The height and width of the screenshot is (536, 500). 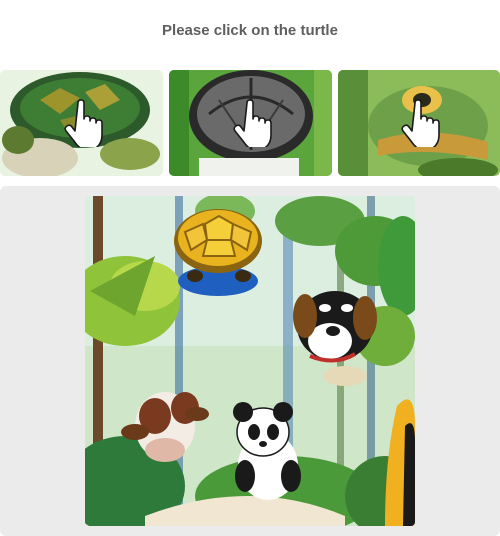 What do you see at coordinates (250, 30) in the screenshot?
I see `captcha-prompt: Please click on the turtle` at bounding box center [250, 30].